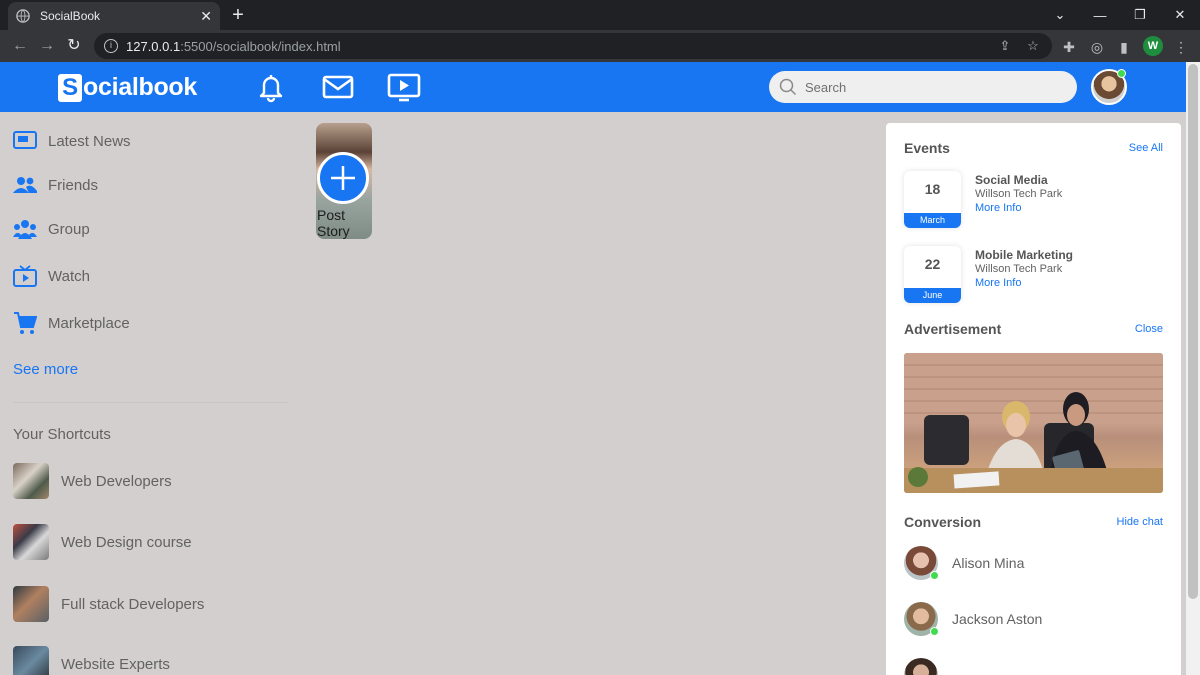 Image resolution: width=1200 pixels, height=675 pixels. Describe the element at coordinates (935, 87) in the screenshot. I see `search-input` at that location.